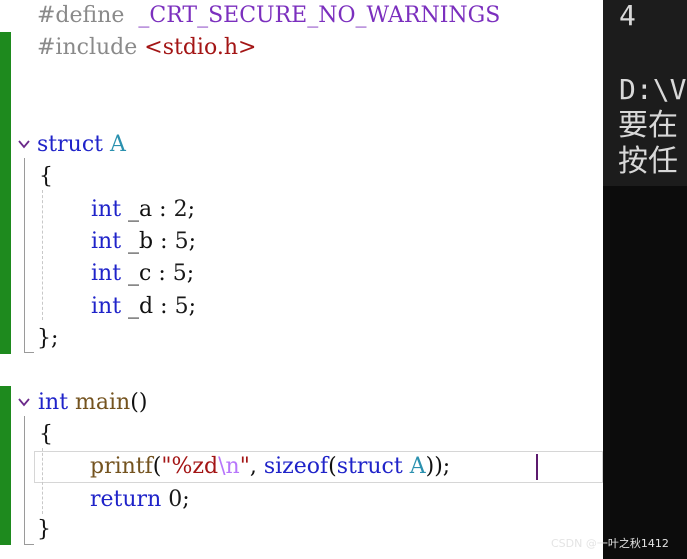  Describe the element at coordinates (87, 47) in the screenshot. I see `preprocessor-directive: #include` at that location.